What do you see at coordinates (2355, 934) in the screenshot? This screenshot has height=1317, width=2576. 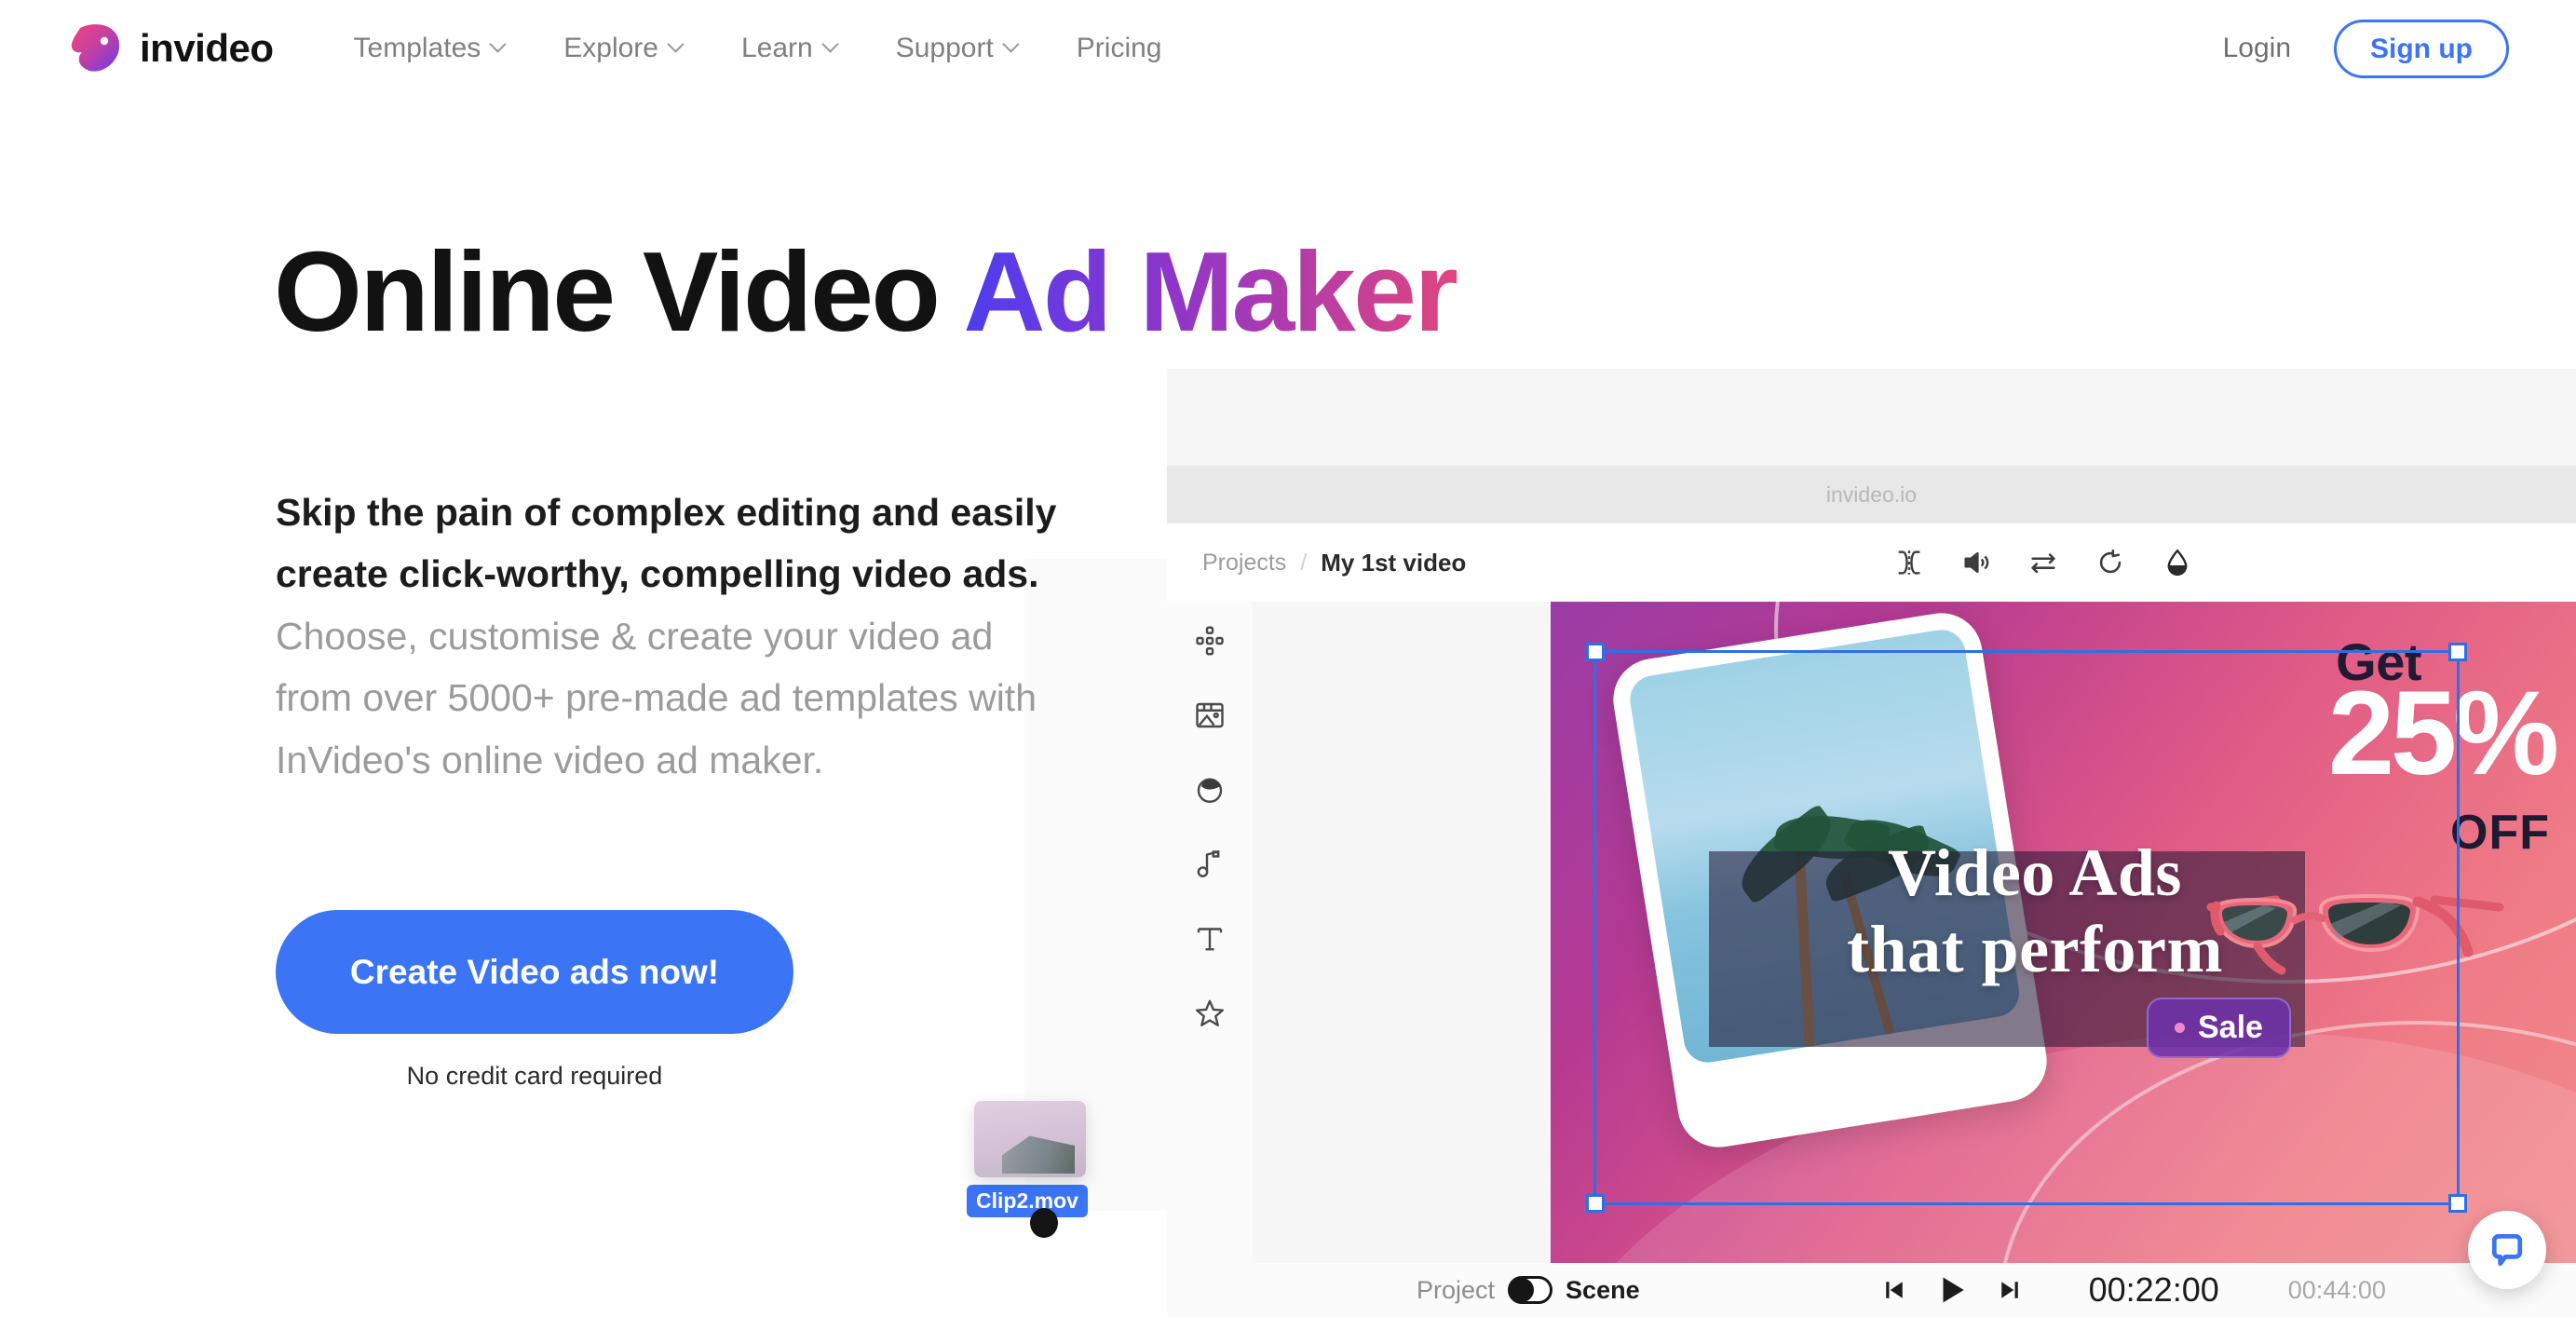 I see `sunglasses-graphic` at bounding box center [2355, 934].